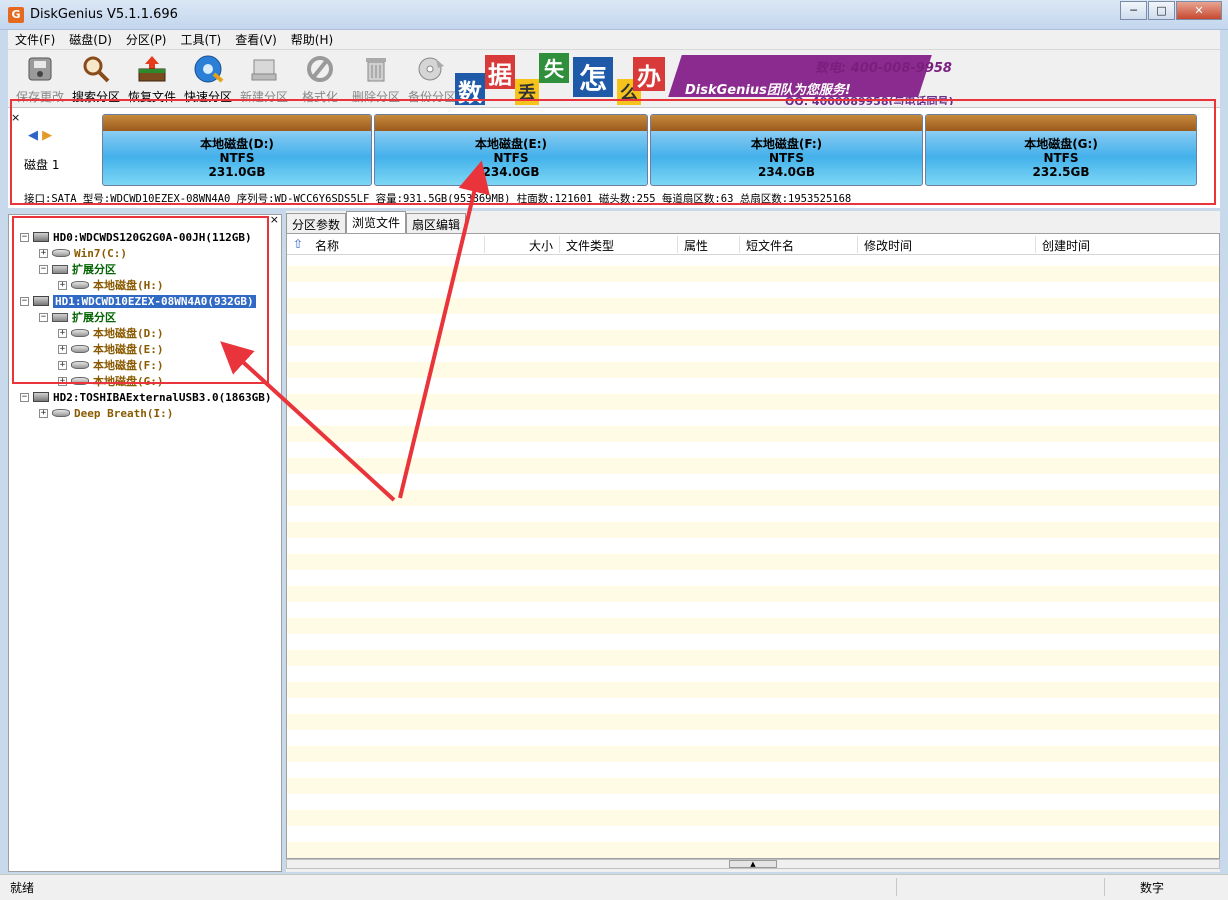 The width and height of the screenshot is (1228, 900). What do you see at coordinates (770, 245) in the screenshot?
I see `column-short-name: 短文件名` at bounding box center [770, 245].